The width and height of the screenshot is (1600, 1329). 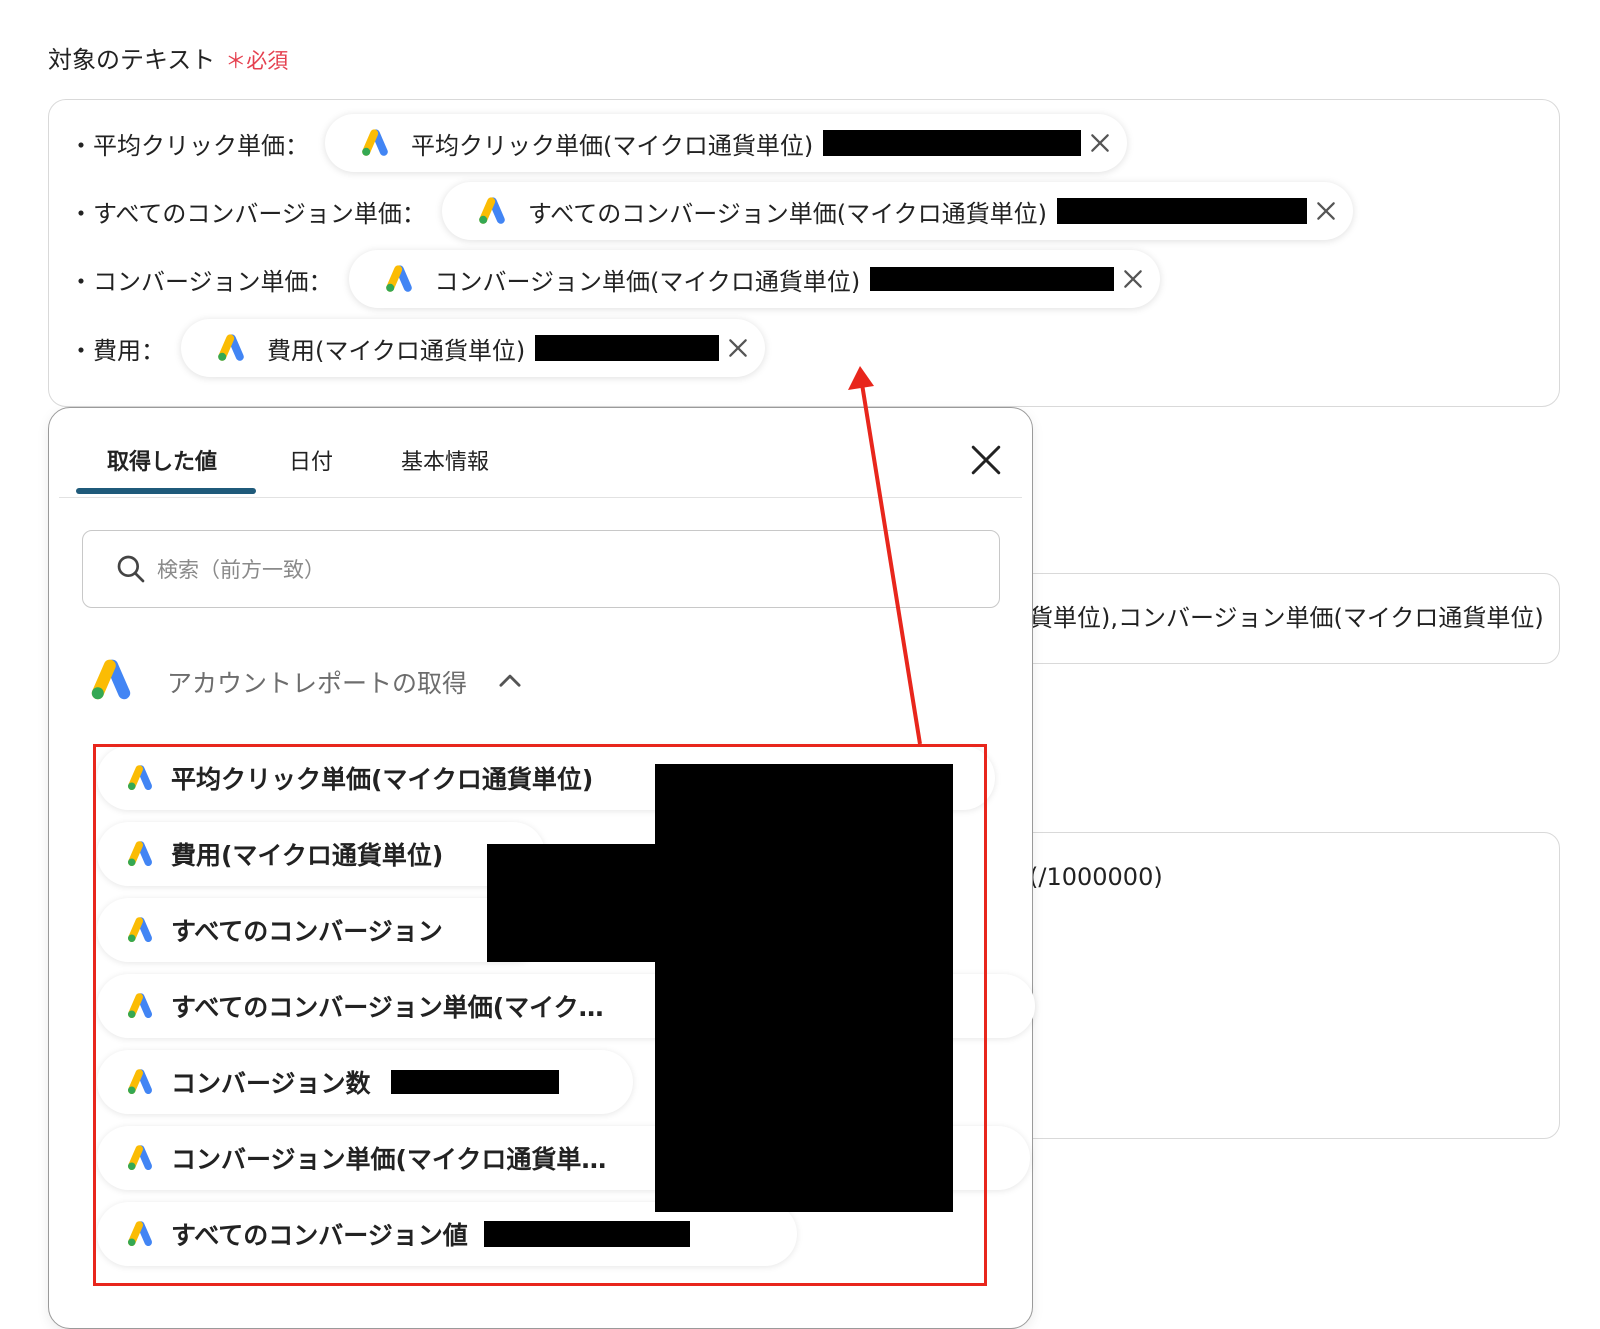 I want to click on variable-chip: コンバージョン単価(マイクロ通貨単位), so click(x=754, y=279).